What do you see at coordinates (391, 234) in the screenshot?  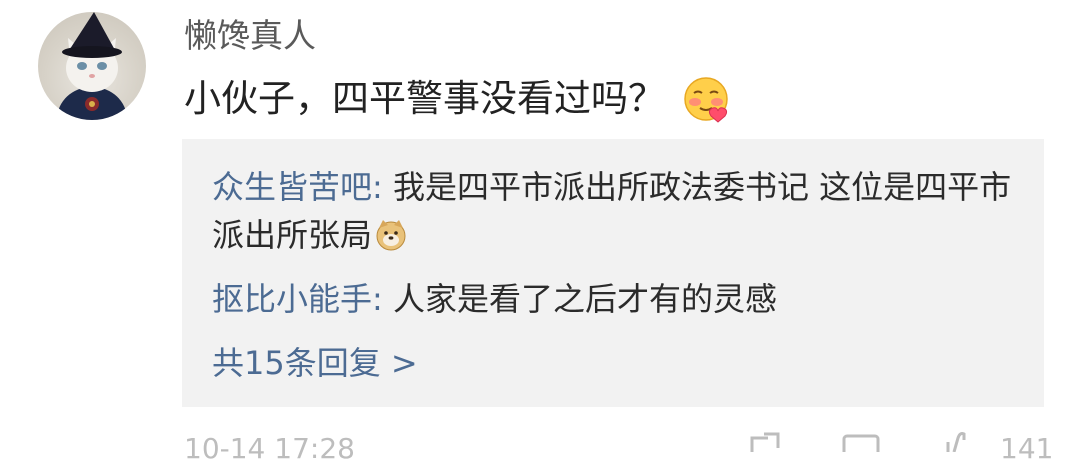 I see `doge-emoji-icon` at bounding box center [391, 234].